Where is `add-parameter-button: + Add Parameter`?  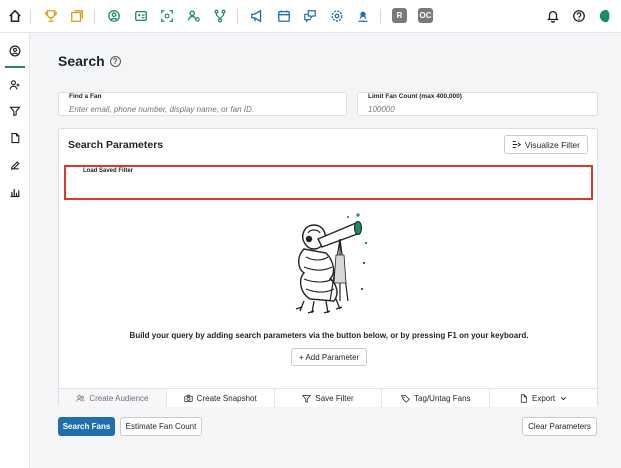 add-parameter-button: + Add Parameter is located at coordinates (329, 357).